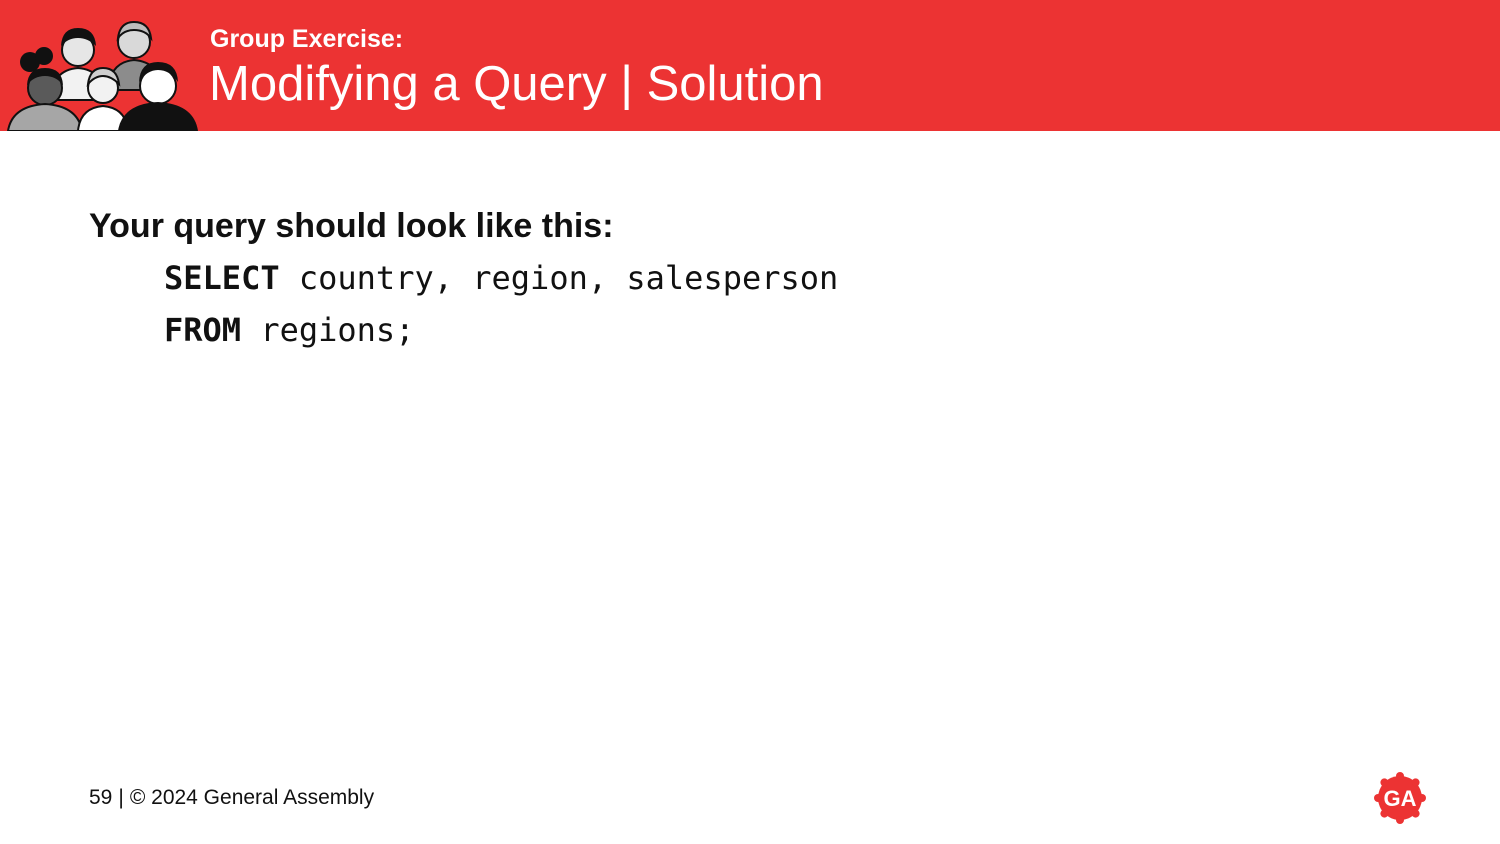 This screenshot has height=844, width=1500. I want to click on code-keyword: FROM, so click(203, 330).